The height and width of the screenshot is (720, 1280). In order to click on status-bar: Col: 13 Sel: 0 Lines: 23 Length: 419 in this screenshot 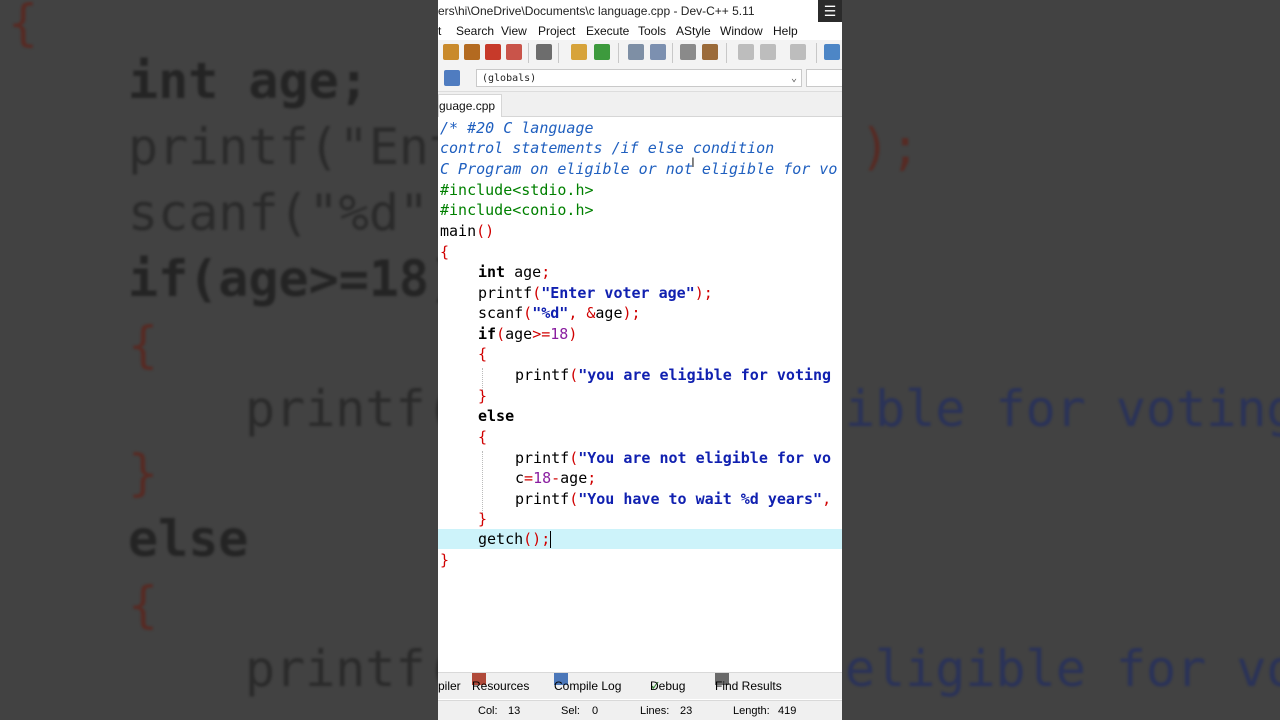, I will do `click(640, 710)`.